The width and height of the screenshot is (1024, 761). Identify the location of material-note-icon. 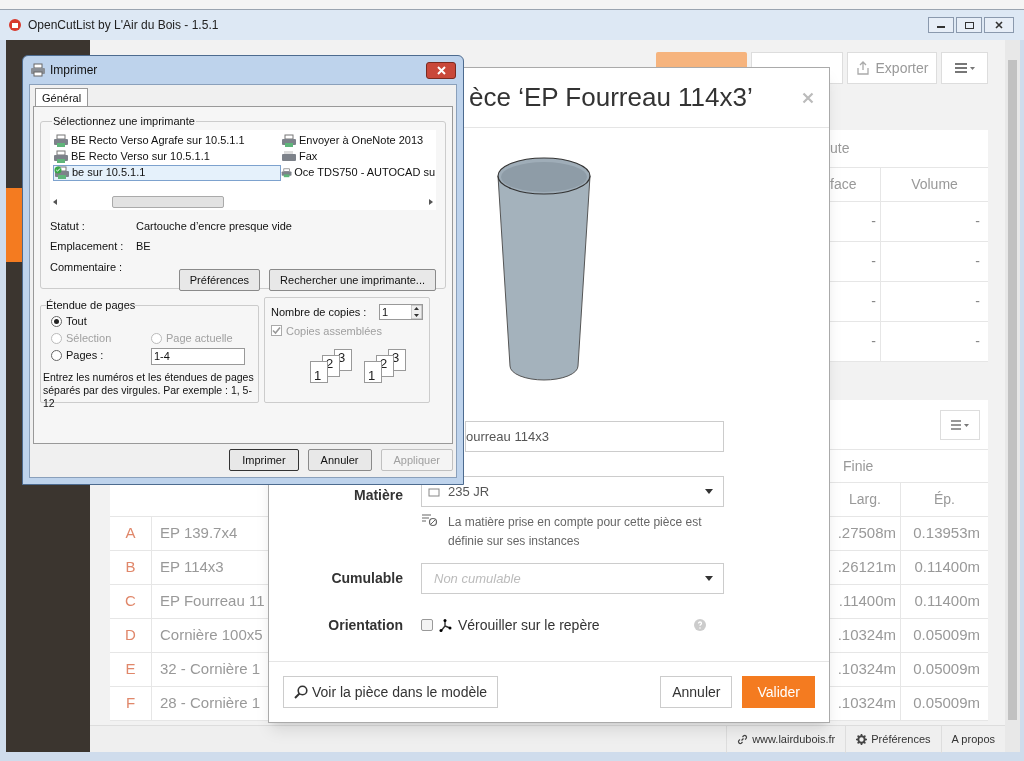
(429, 520).